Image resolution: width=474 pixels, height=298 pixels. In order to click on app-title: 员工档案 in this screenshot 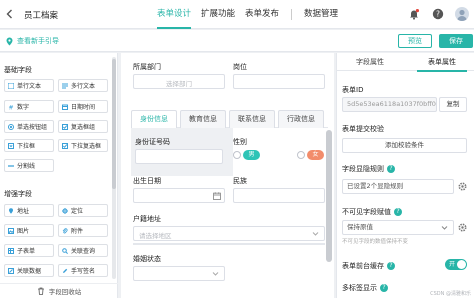, I will do `click(41, 16)`.